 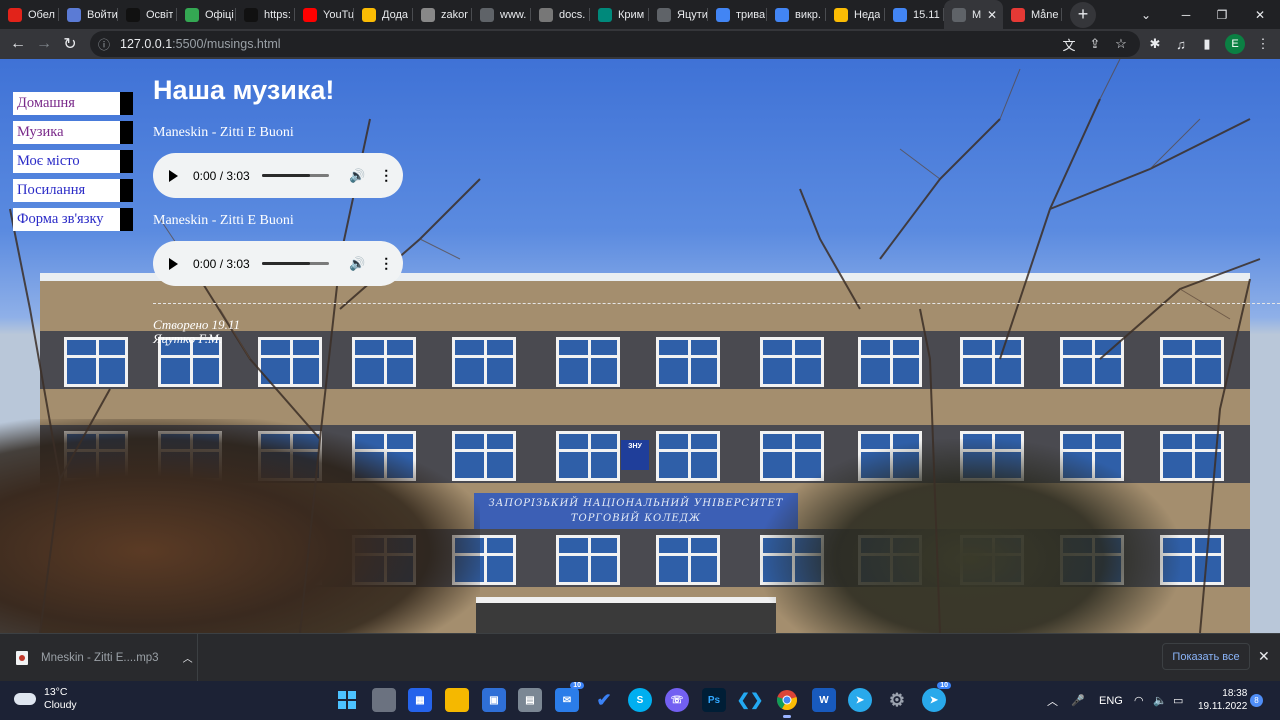 What do you see at coordinates (384, 700) in the screenshot?
I see `task-view-icon` at bounding box center [384, 700].